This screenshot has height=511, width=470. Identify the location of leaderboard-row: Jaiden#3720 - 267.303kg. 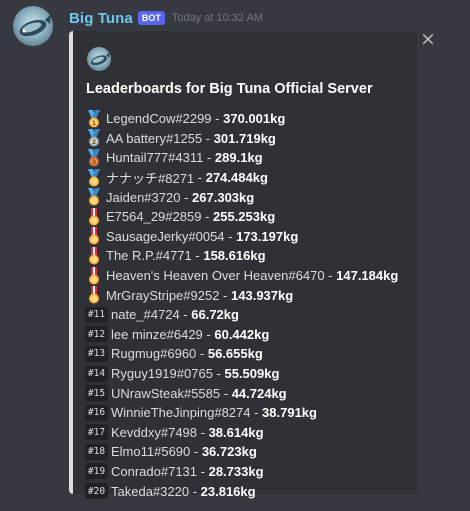
(250, 197).